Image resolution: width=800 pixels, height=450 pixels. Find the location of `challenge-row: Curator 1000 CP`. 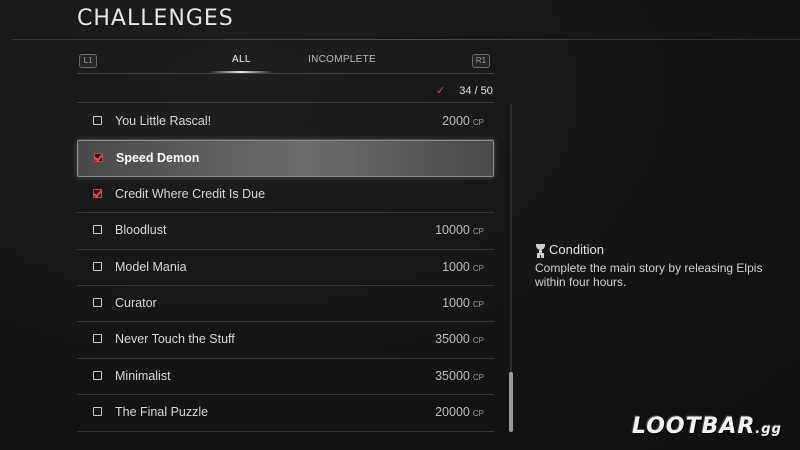

challenge-row: Curator 1000 CP is located at coordinates (285, 304).